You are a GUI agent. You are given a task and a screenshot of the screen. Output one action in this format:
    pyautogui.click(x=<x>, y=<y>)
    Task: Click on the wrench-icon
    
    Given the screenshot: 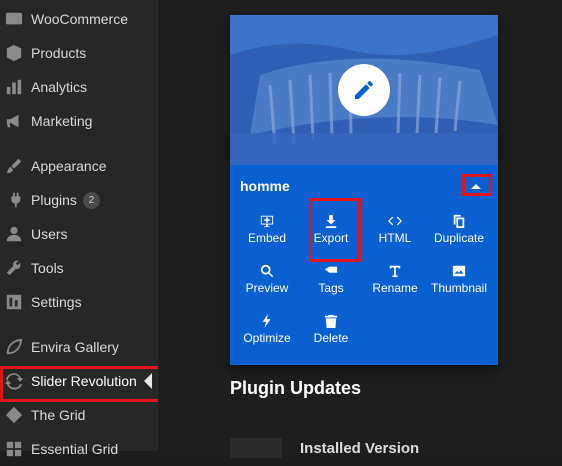 What is the action you would take?
    pyautogui.click(x=14, y=268)
    